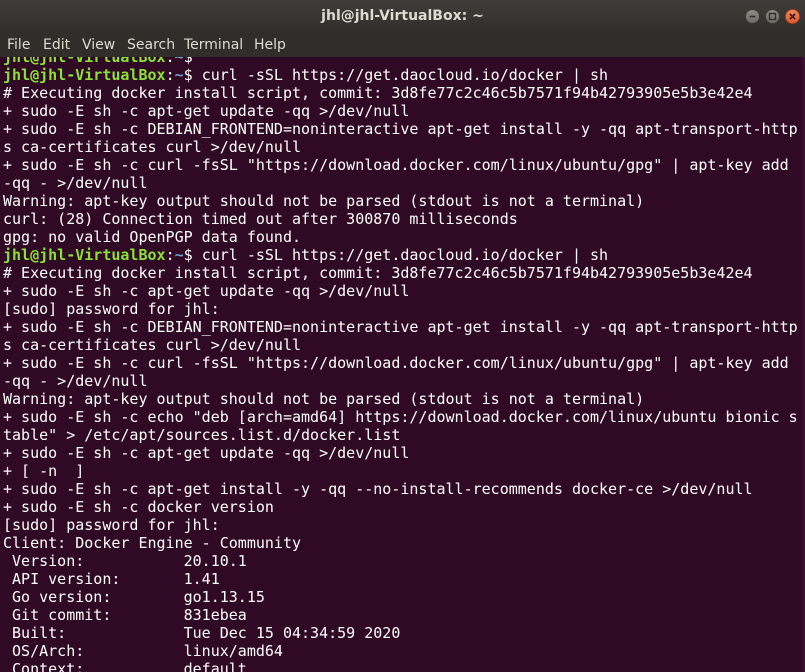  I want to click on output-line: Git commit: 831ebea, so click(125, 615).